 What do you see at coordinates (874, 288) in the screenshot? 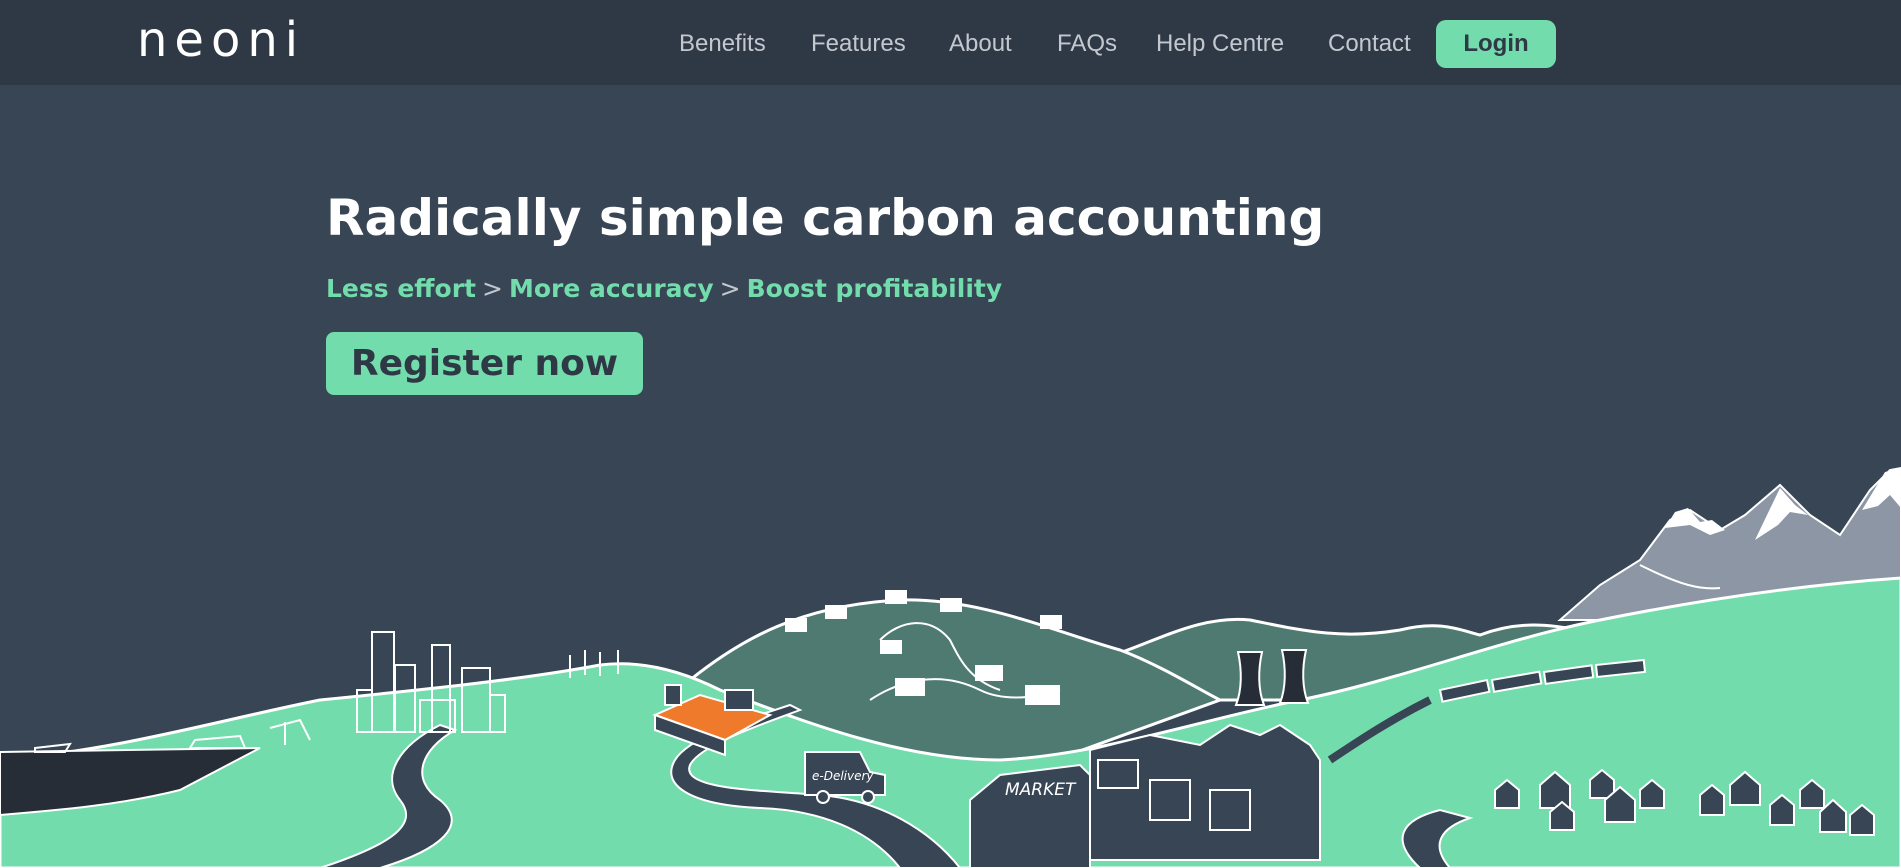
I see `tagline-boost-profitability: Boost profitability` at bounding box center [874, 288].